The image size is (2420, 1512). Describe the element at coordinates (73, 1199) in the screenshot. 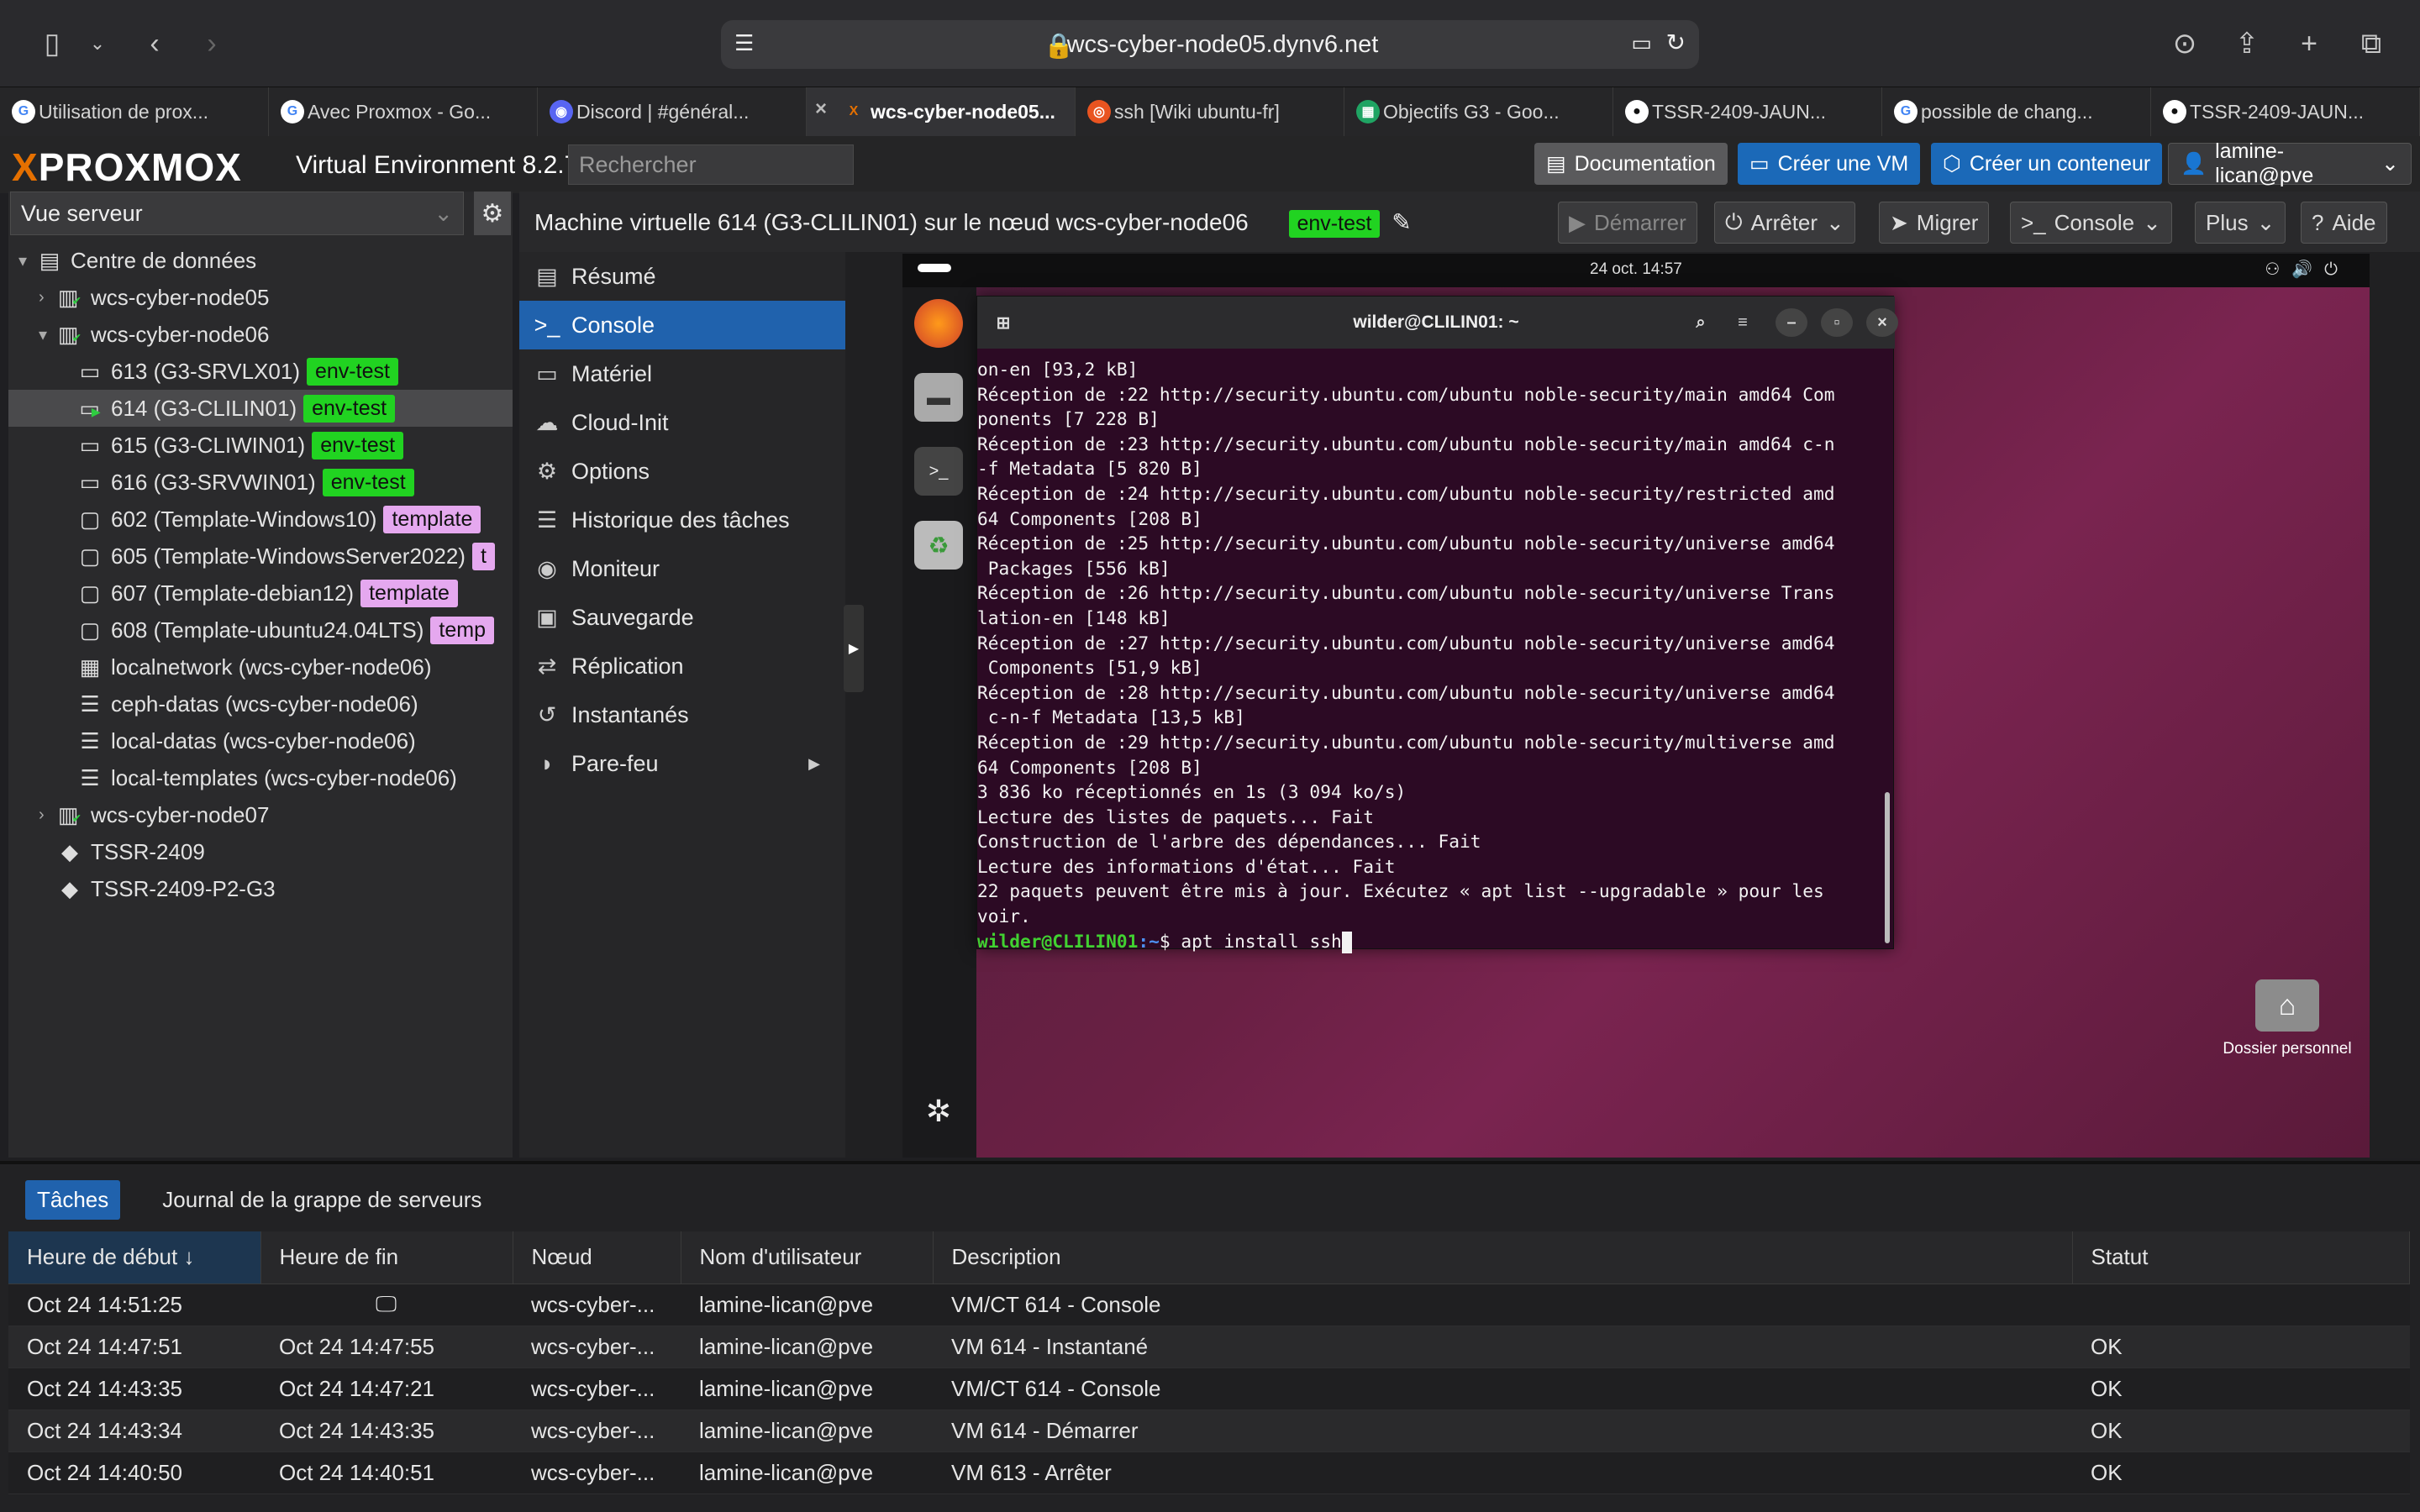

I see `tab-tasks: Tâches` at that location.